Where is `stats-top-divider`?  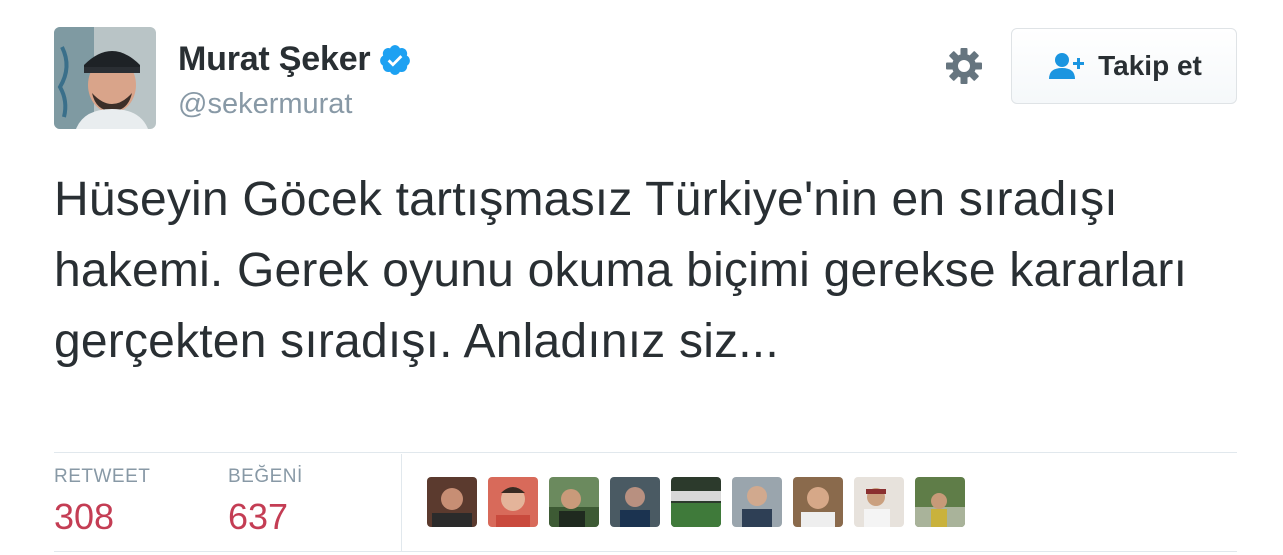
stats-top-divider is located at coordinates (645, 452).